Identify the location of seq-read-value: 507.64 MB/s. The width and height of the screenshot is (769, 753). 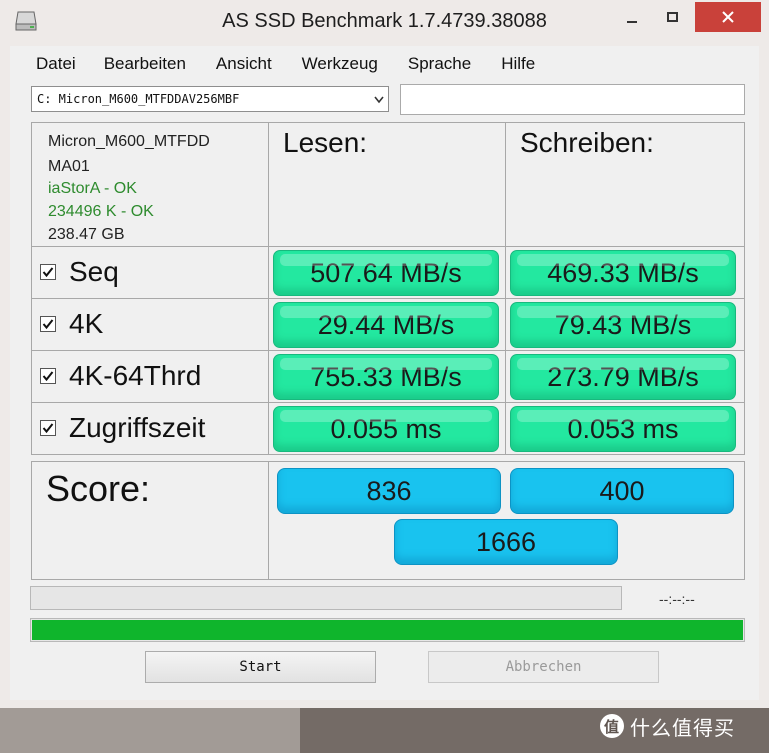
(386, 273).